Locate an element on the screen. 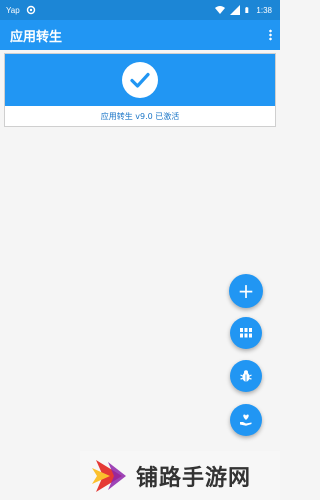 The height and width of the screenshot is (500, 320). app-title: 应用转生 is located at coordinates (36, 37).